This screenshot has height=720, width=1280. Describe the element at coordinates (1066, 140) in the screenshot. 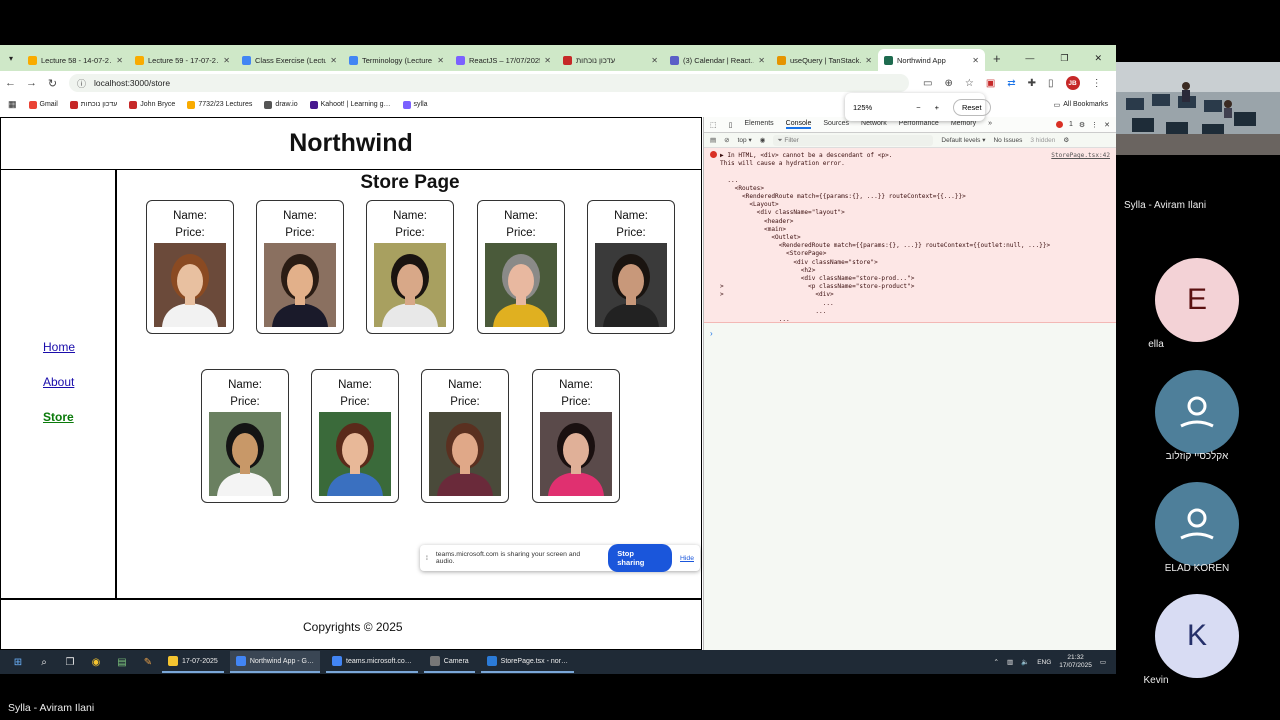

I see `console-settings-icon: ⚙` at that location.